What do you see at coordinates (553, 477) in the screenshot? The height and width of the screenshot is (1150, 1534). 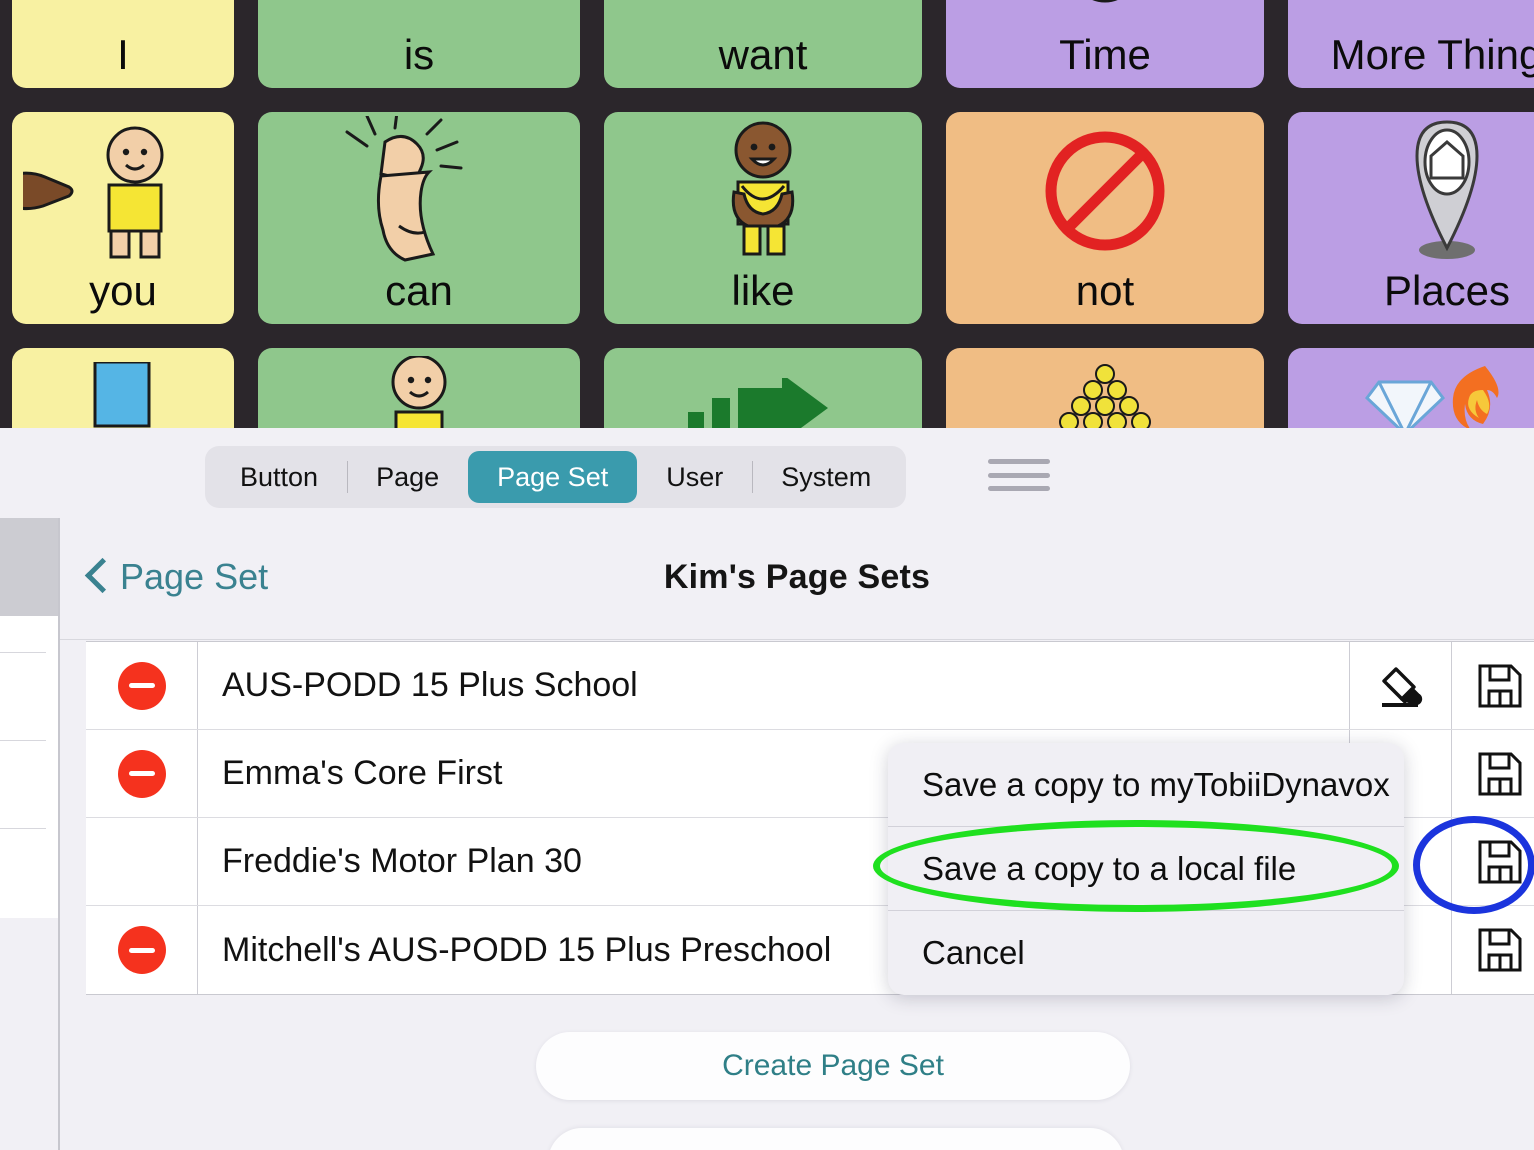 I see `tab-page-set: Page Set` at bounding box center [553, 477].